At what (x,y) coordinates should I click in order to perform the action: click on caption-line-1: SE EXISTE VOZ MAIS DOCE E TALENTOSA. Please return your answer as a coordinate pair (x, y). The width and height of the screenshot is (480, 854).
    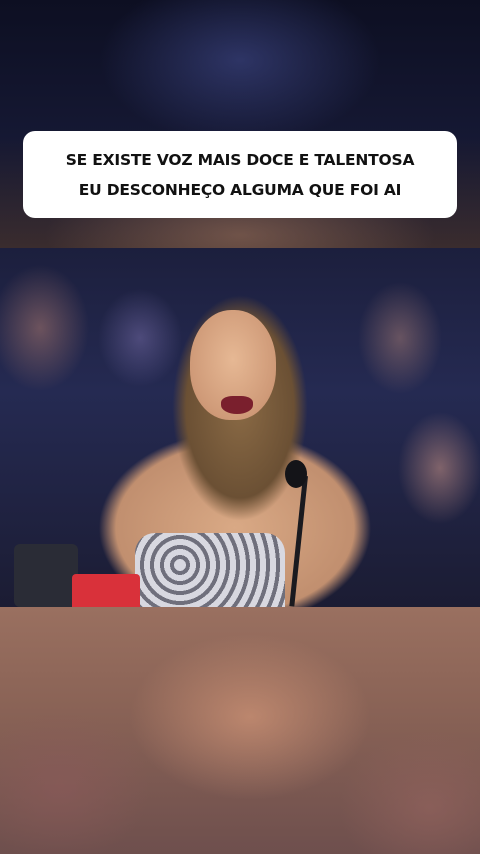
    Looking at the image, I should click on (240, 159).